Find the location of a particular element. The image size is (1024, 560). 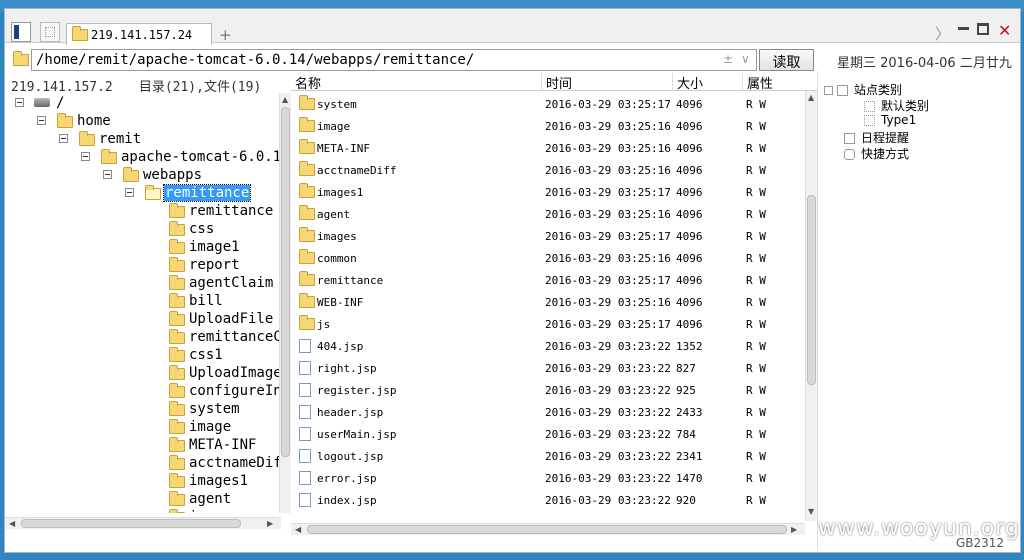

table-row: images1 2016-03-29 03:25:17 4096 R W is located at coordinates (547, 192).